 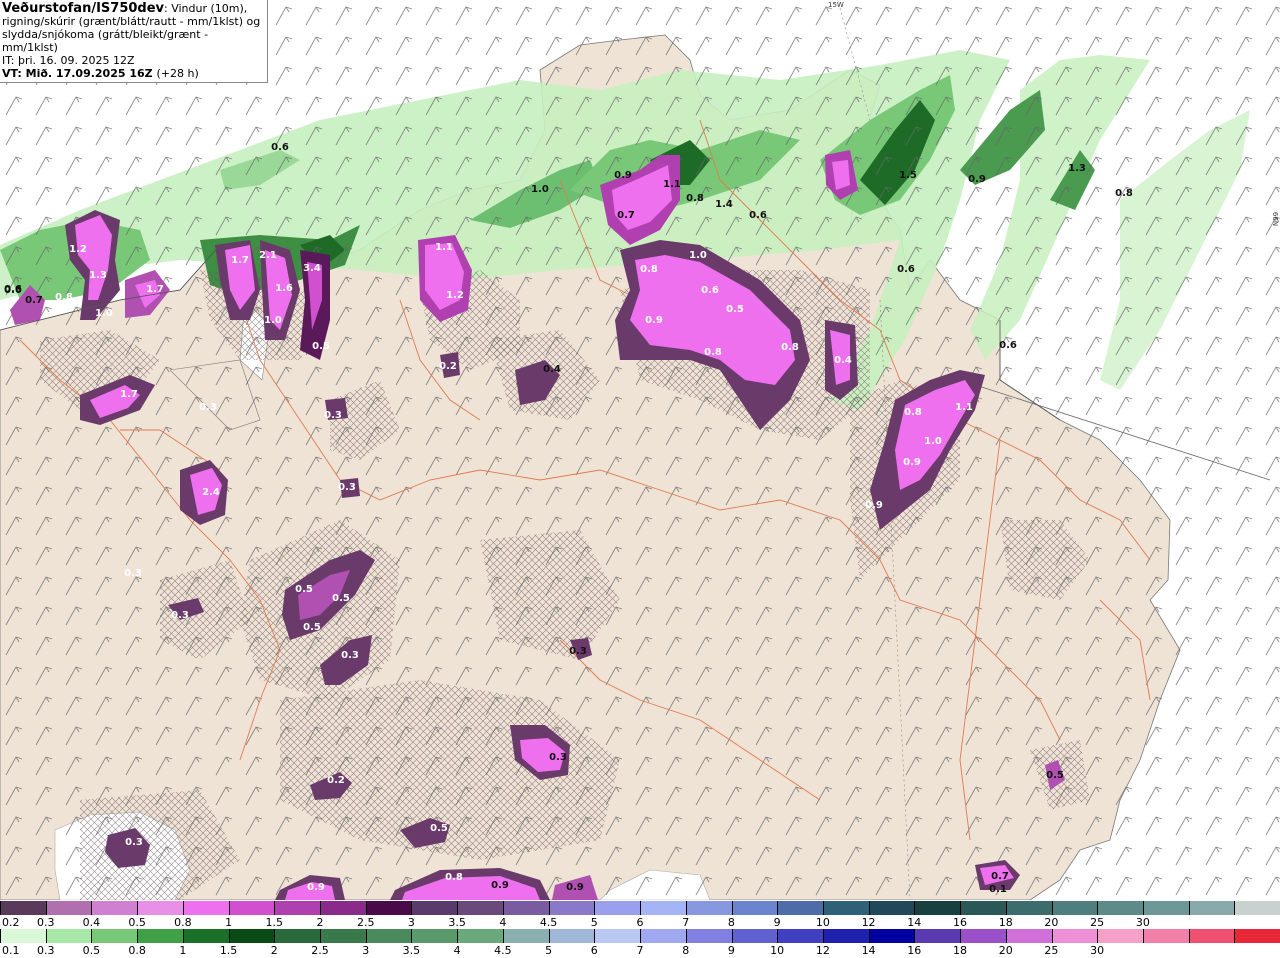 I want to click on precip-value-label: 3.4, so click(x=312, y=268).